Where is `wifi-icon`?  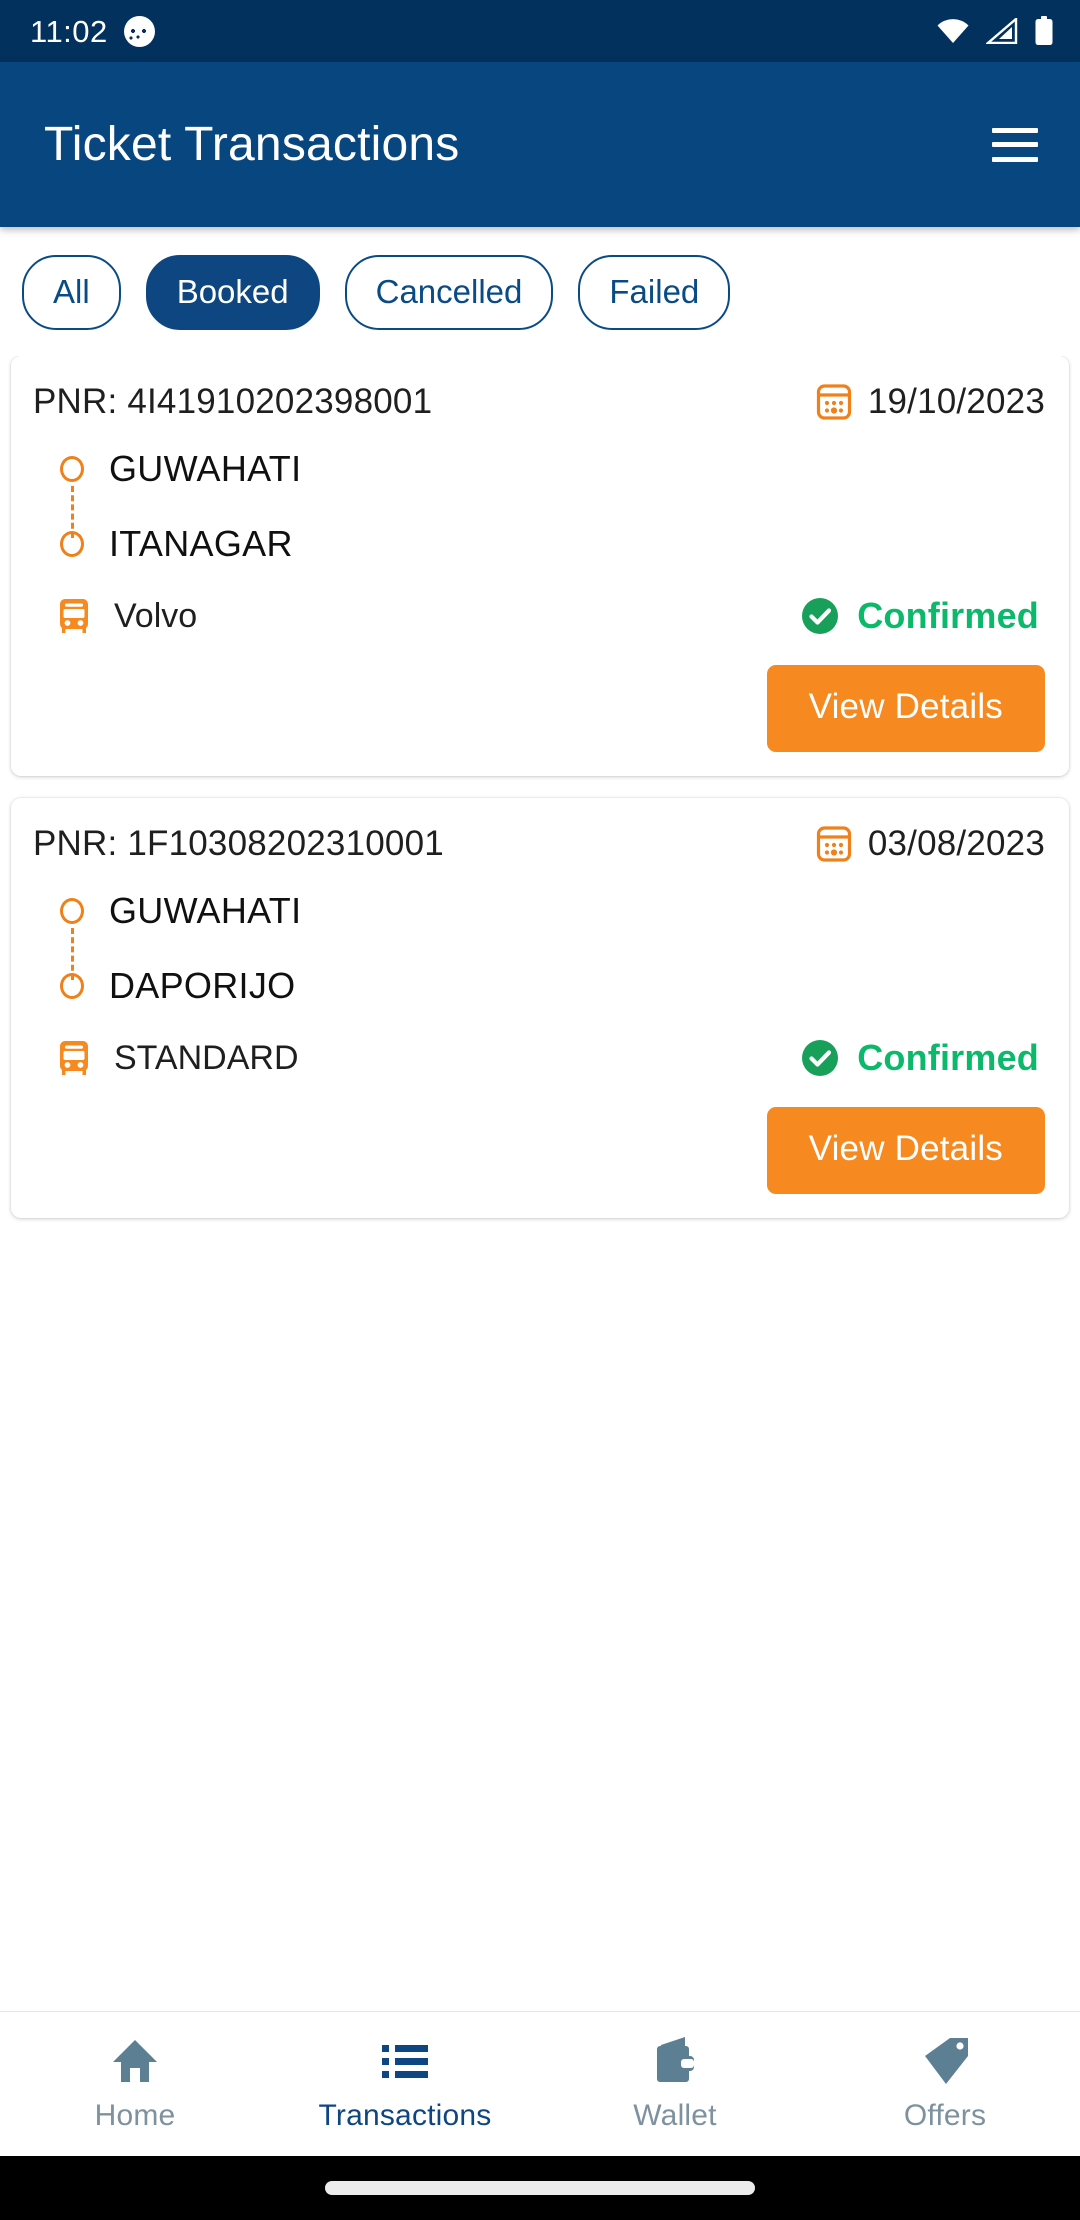 wifi-icon is located at coordinates (953, 31).